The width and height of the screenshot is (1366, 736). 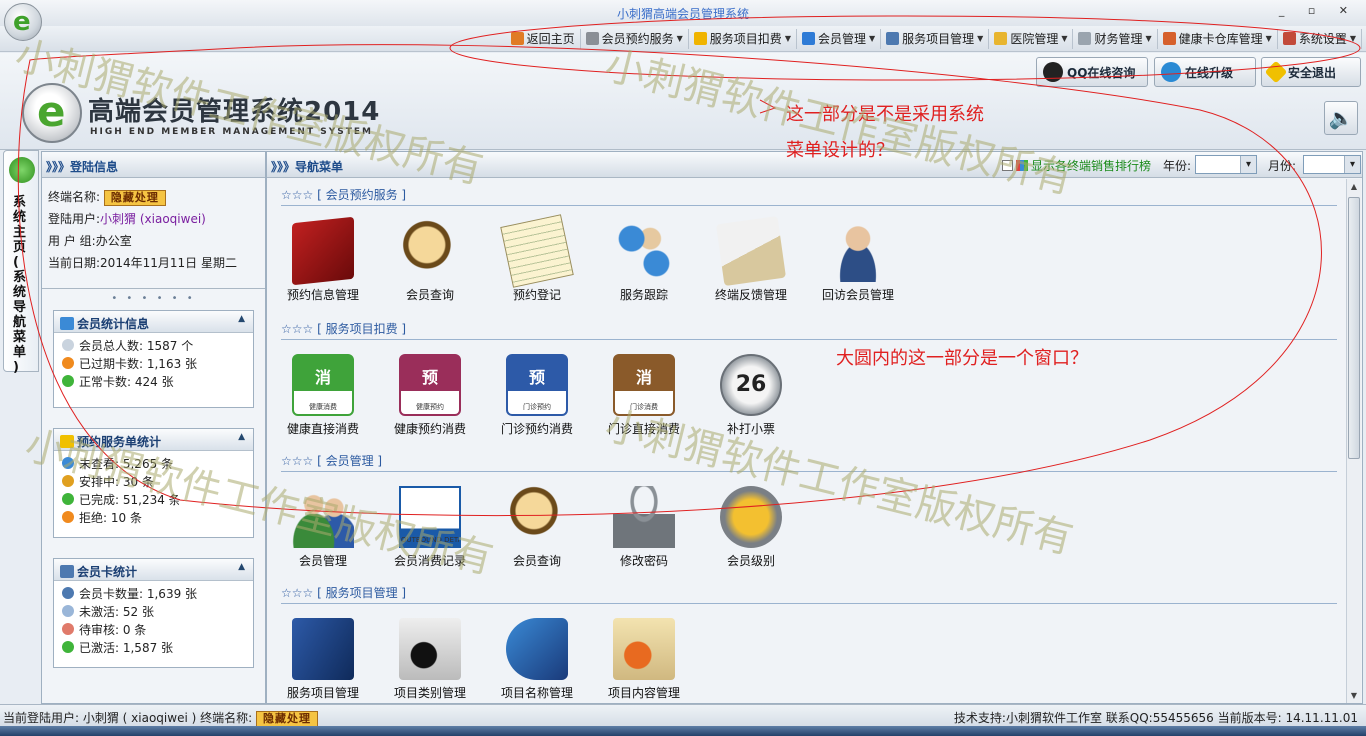 I want to click on menu-item-3: 会员管理 ▼, so click(x=839, y=38).